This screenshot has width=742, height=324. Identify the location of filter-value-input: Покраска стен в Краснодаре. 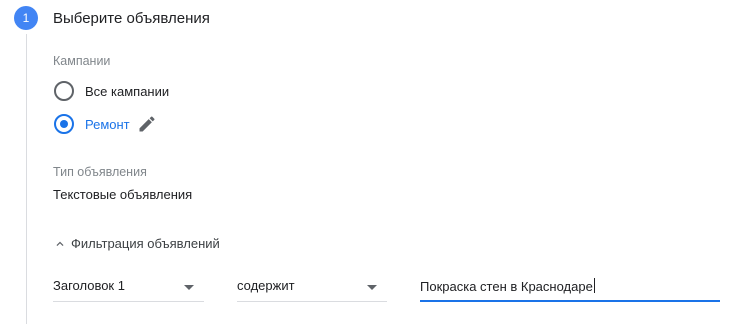
(570, 288).